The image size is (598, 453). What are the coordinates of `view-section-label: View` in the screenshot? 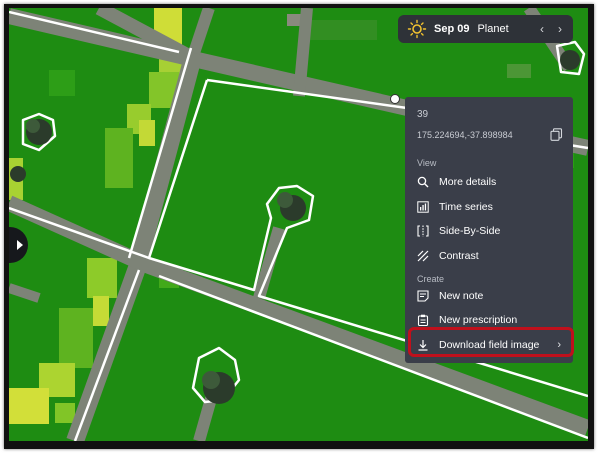 It's located at (427, 163).